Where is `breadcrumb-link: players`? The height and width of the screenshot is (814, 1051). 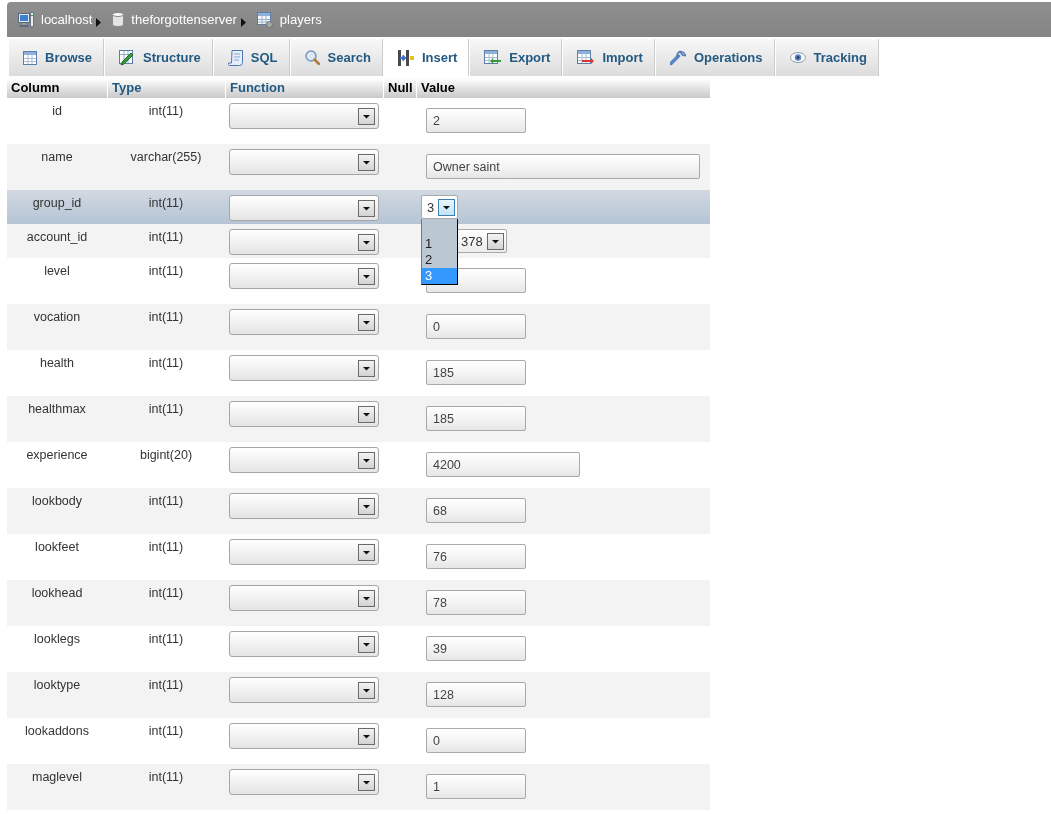 breadcrumb-link: players is located at coordinates (289, 19).